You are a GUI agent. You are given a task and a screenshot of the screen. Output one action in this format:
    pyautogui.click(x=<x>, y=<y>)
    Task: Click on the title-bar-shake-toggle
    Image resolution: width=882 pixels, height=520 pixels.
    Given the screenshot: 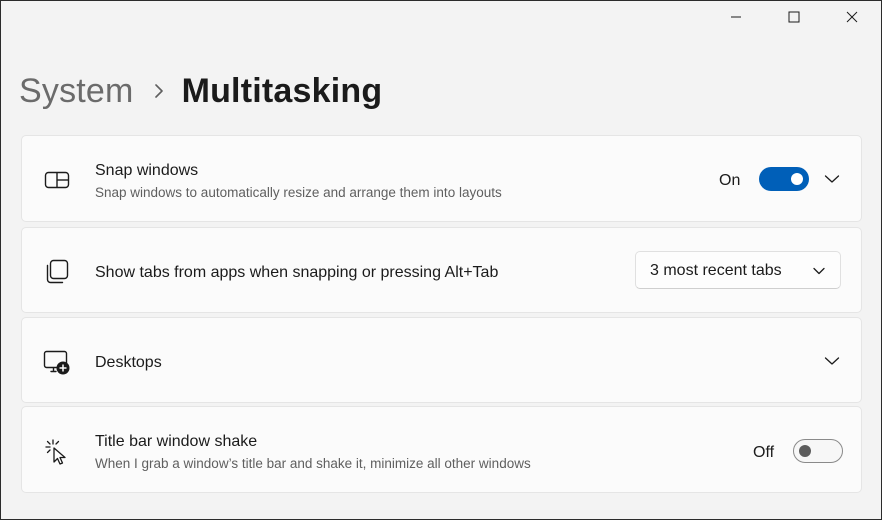 What is the action you would take?
    pyautogui.click(x=818, y=451)
    